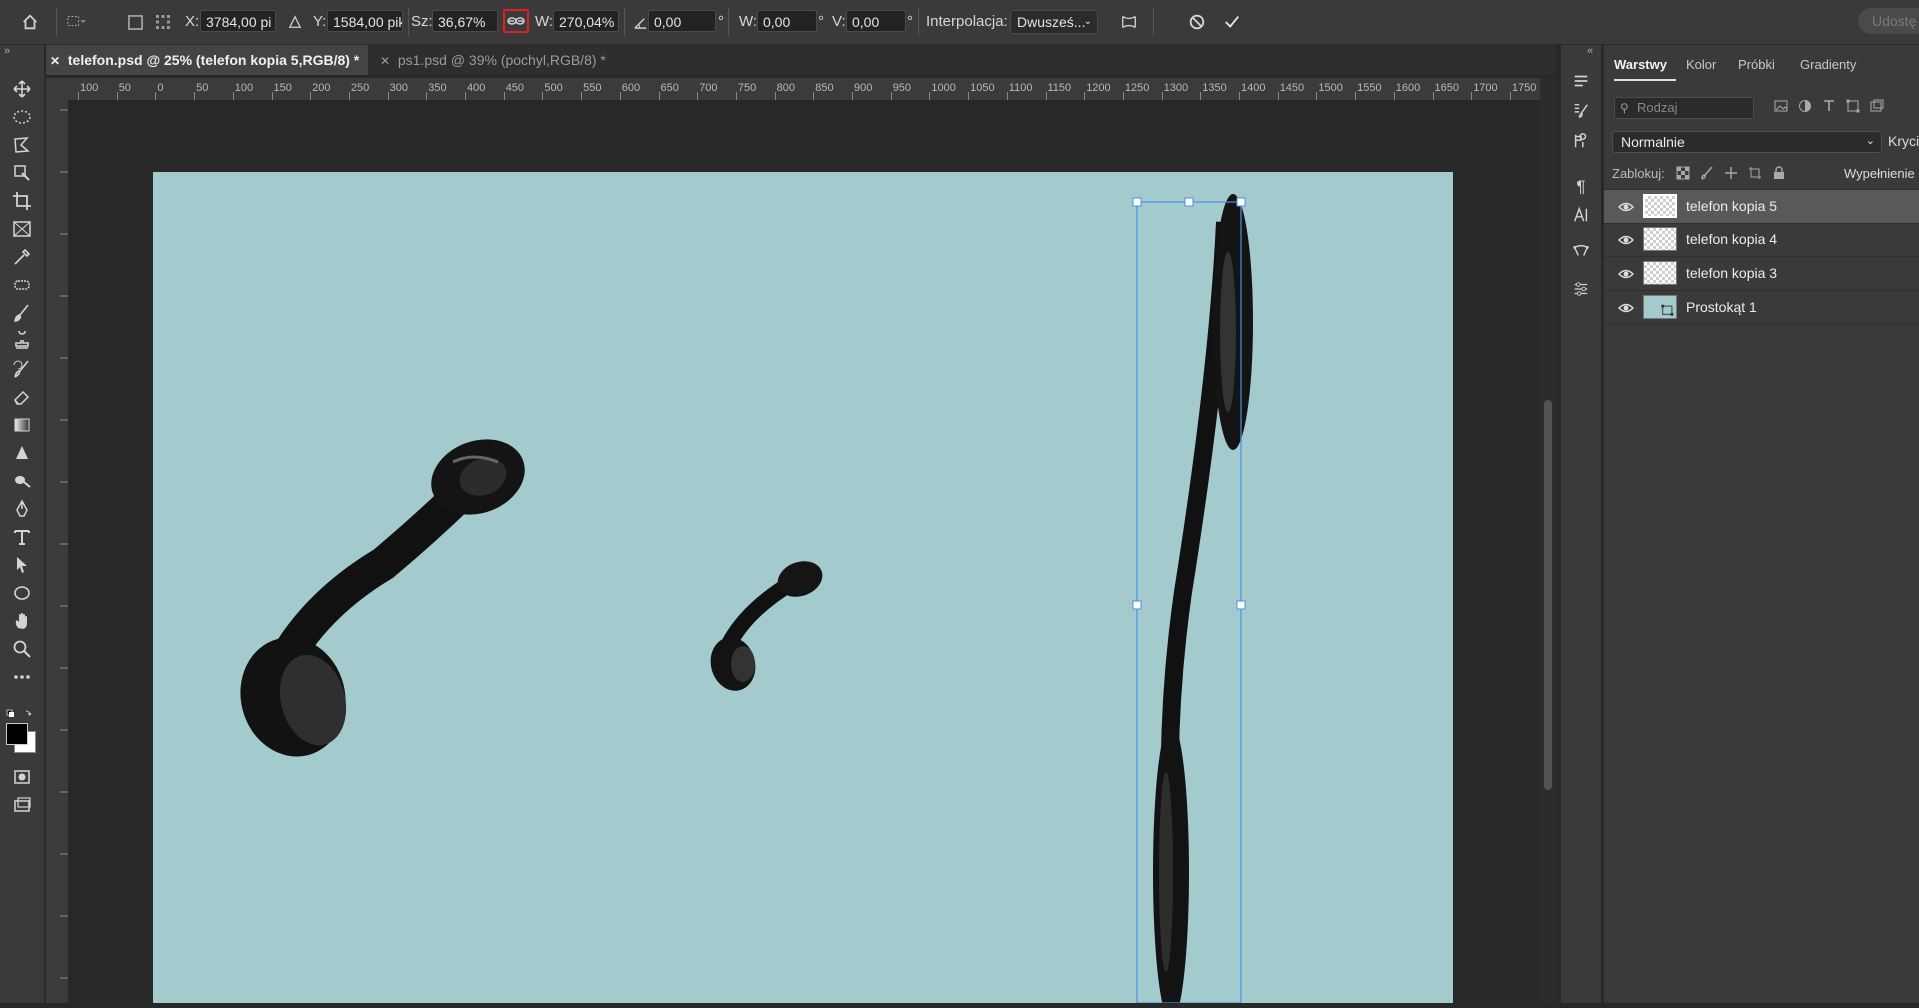 Image resolution: width=1919 pixels, height=1008 pixels. I want to click on cancel-transform-icon, so click(1197, 22).